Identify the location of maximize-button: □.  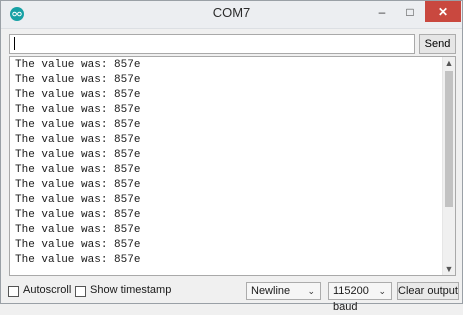
(410, 11).